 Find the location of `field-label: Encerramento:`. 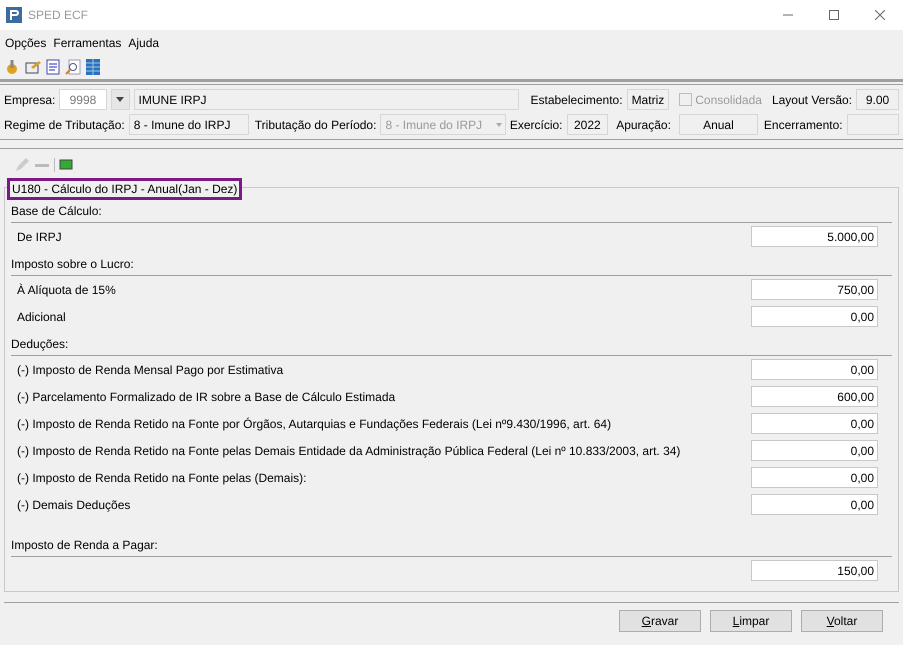

field-label: Encerramento: is located at coordinates (803, 125).